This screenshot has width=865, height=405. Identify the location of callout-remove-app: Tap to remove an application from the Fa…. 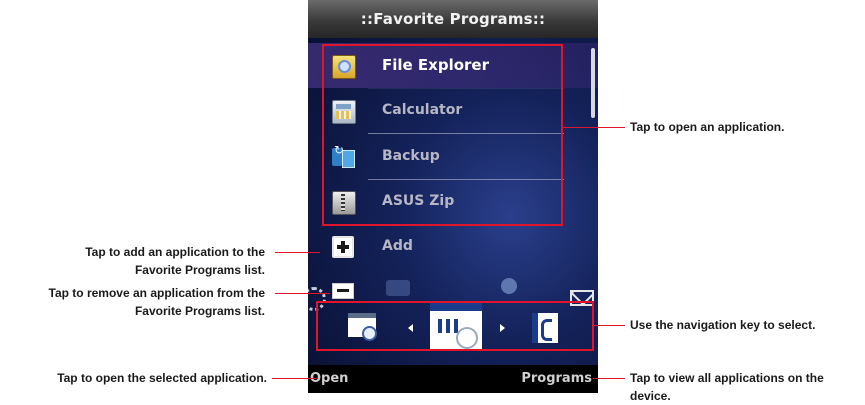
(157, 302).